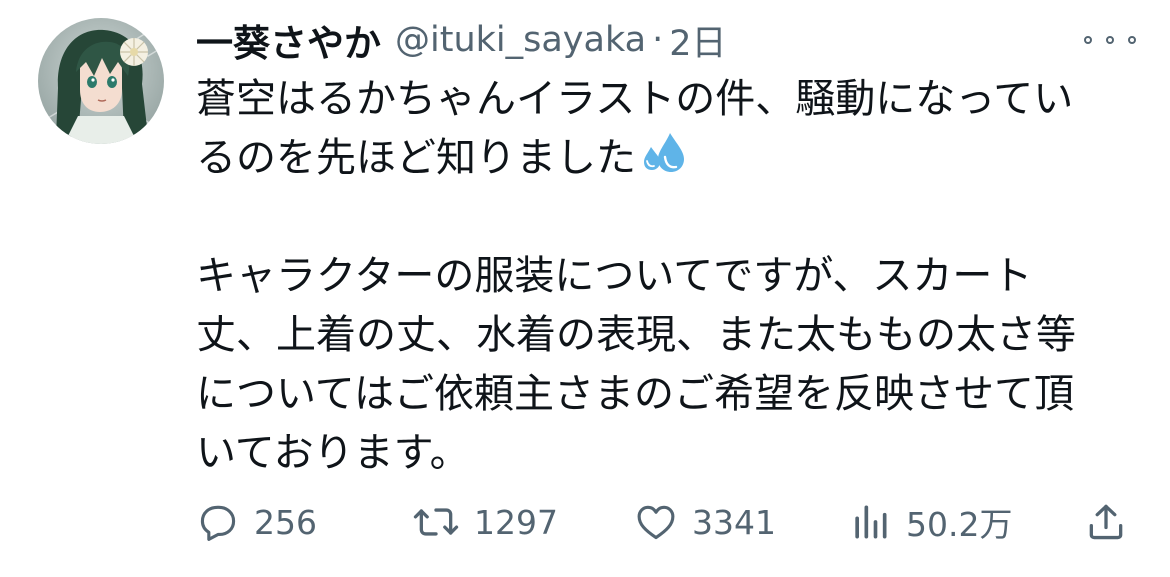 The image size is (1170, 577). I want to click on author-handle: @ituki_sayaka, so click(520, 40).